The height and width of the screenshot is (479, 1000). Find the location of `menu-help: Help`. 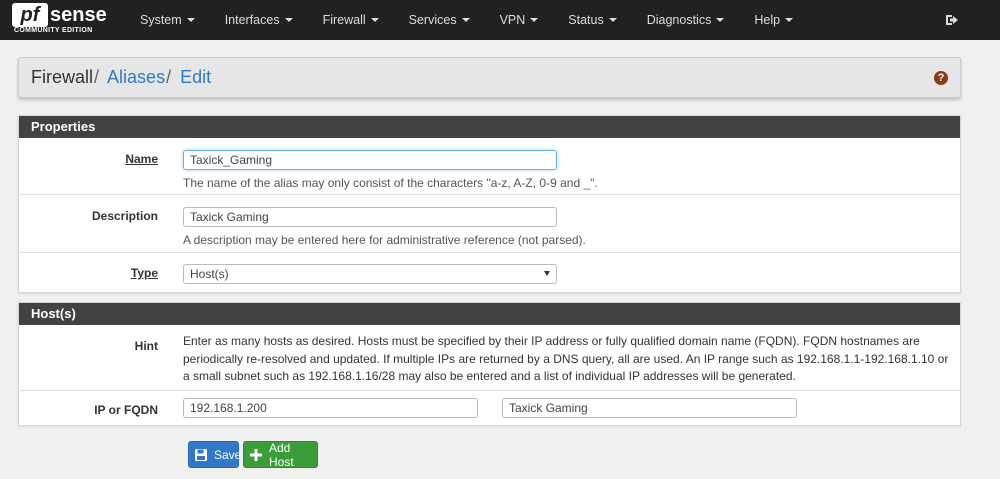

menu-help: Help is located at coordinates (773, 20).